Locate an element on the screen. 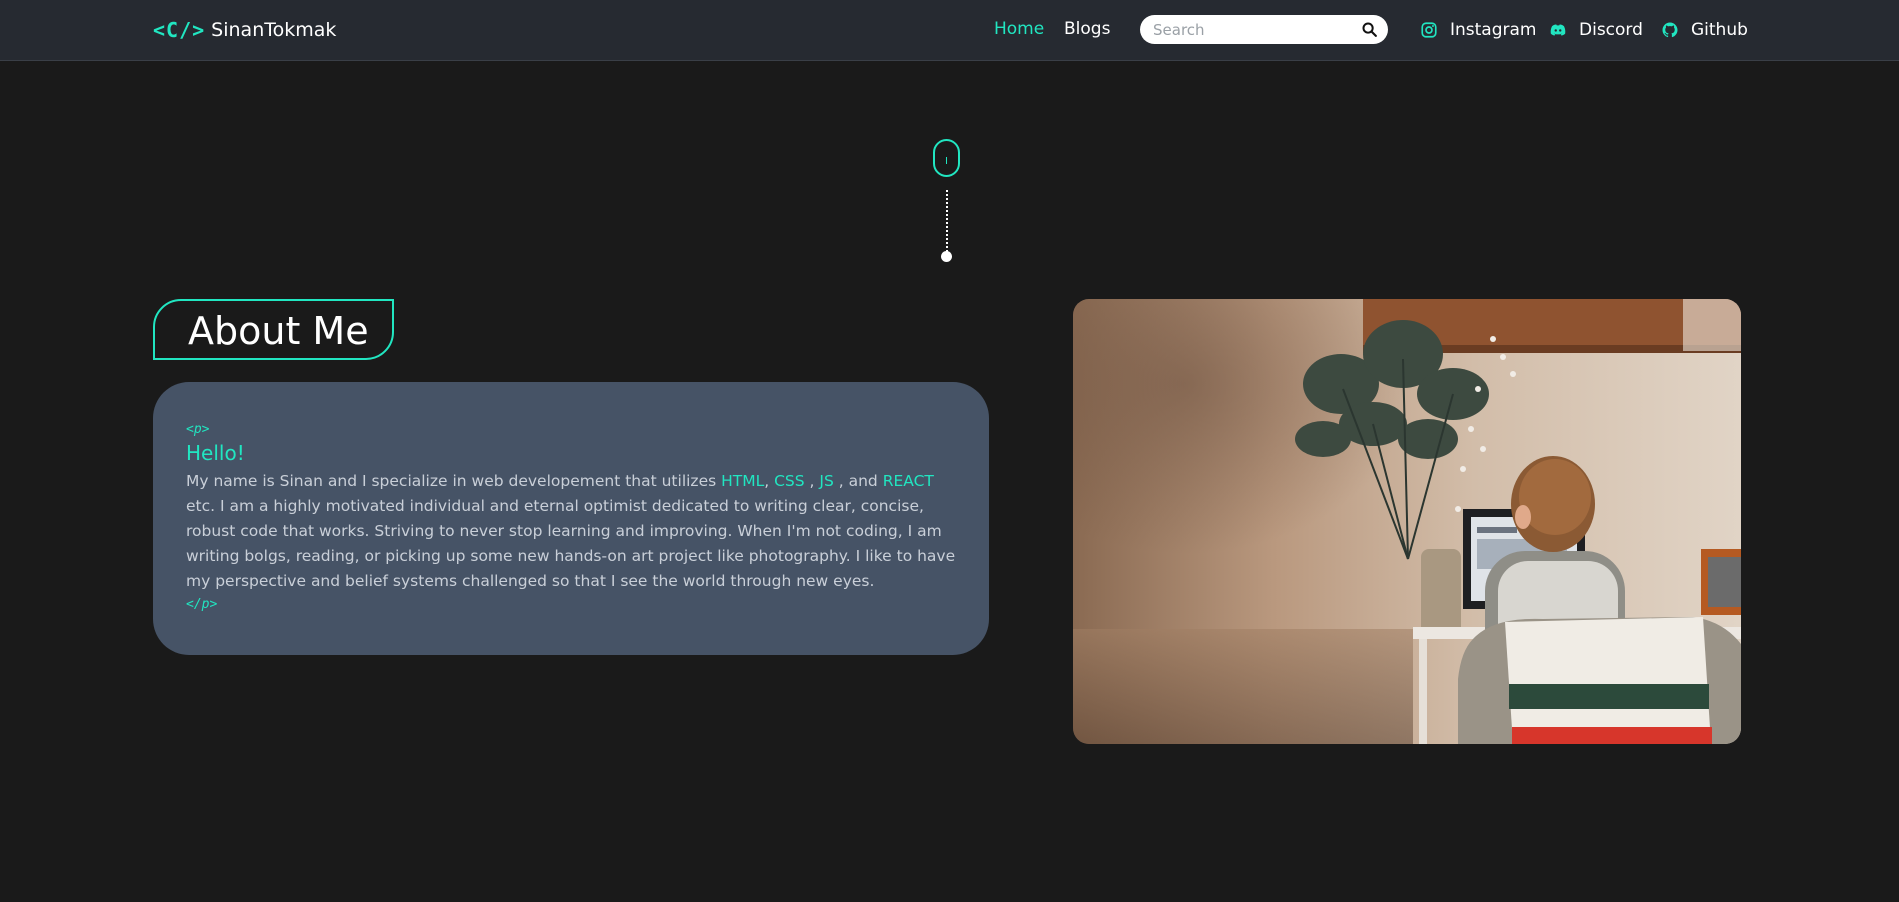 The width and height of the screenshot is (1899, 902). social-label: Github is located at coordinates (1719, 30).